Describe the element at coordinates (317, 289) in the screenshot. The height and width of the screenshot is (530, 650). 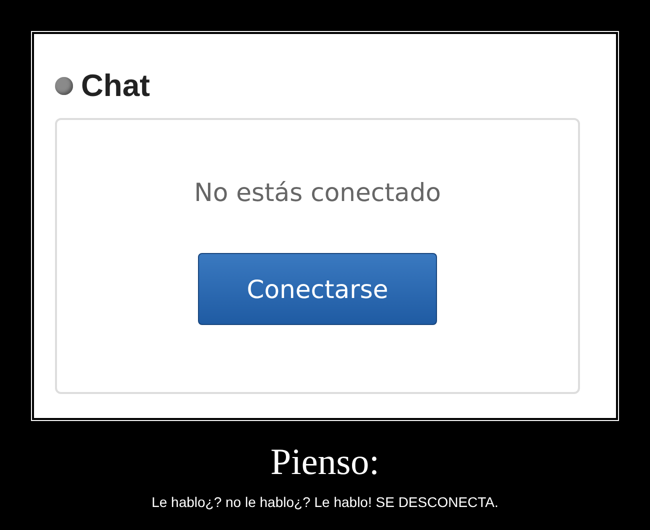
I see `connect-button: Conectarse` at that location.